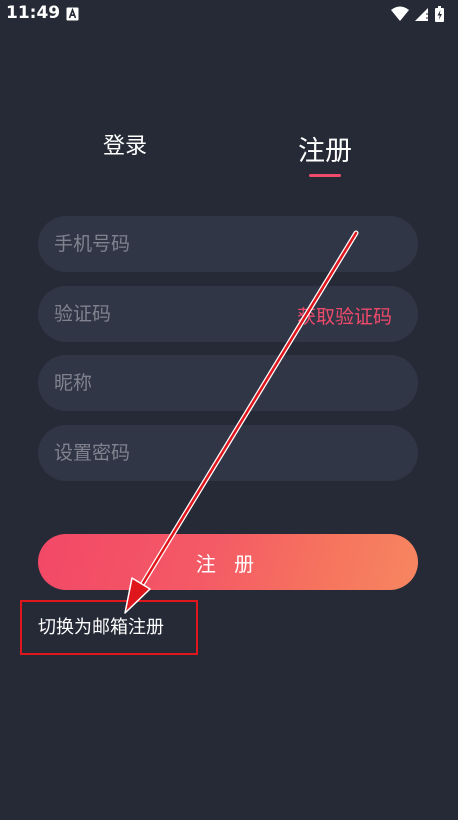 Image resolution: width=458 pixels, height=820 pixels. What do you see at coordinates (325, 175) in the screenshot?
I see `active-tab-indicator` at bounding box center [325, 175].